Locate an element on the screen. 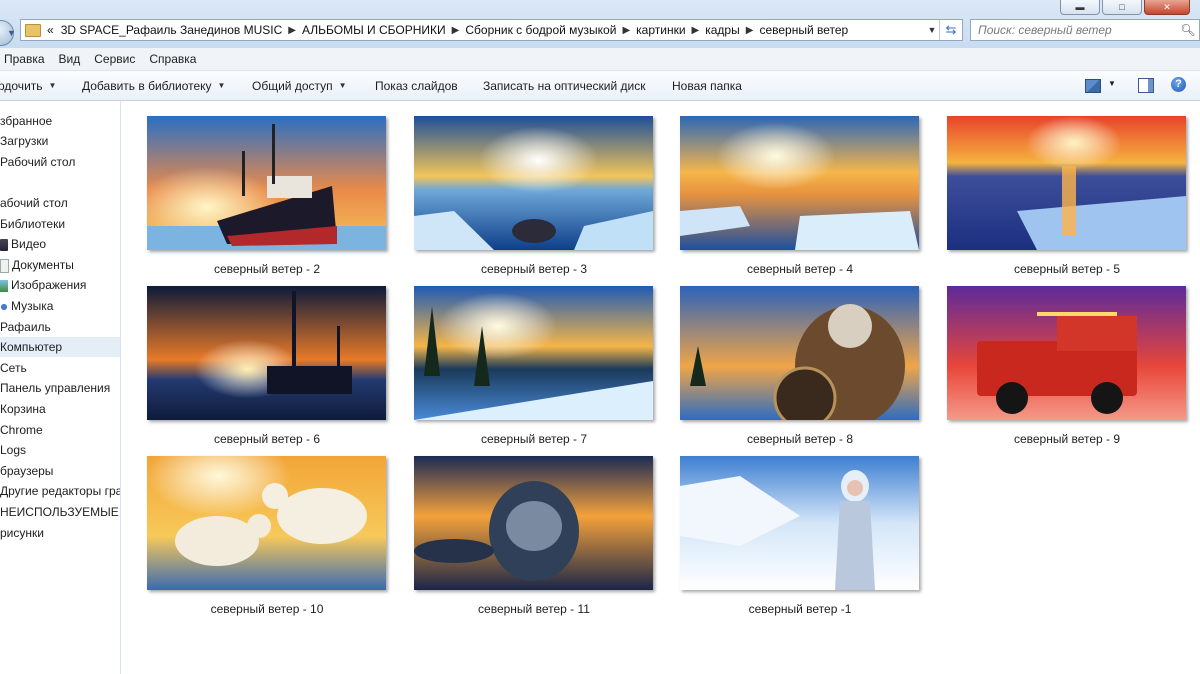 This screenshot has width=1200, height=674. nav-libraries: Библиотеки is located at coordinates (60, 224).